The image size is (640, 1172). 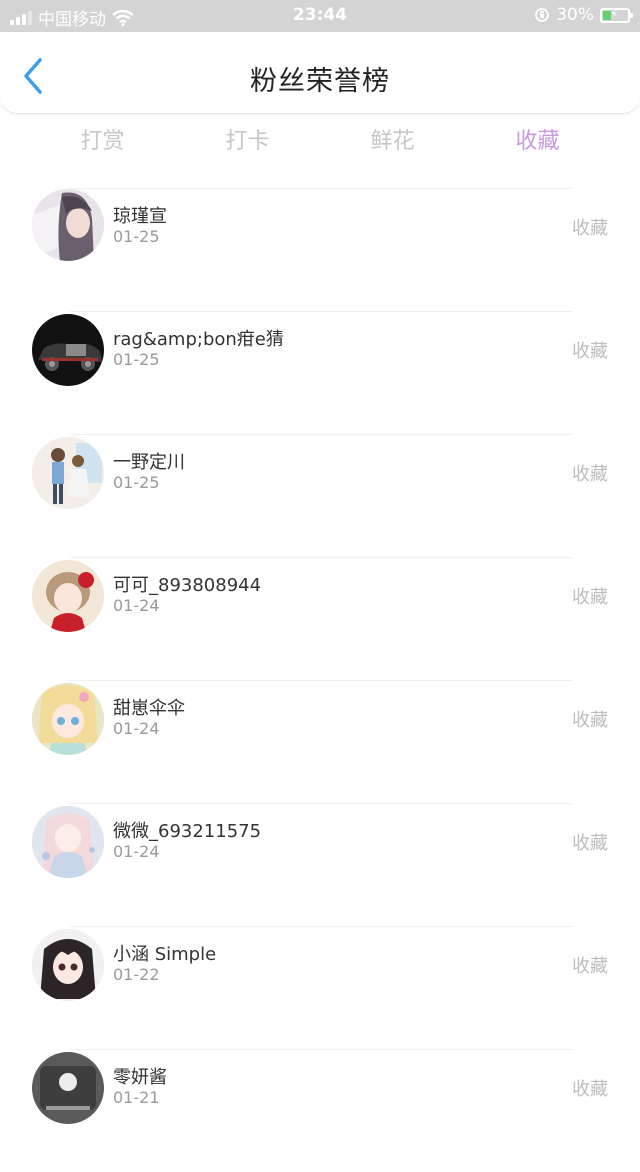 I want to click on list-item: 琼瑾宣 01-25 收藏, so click(x=320, y=249).